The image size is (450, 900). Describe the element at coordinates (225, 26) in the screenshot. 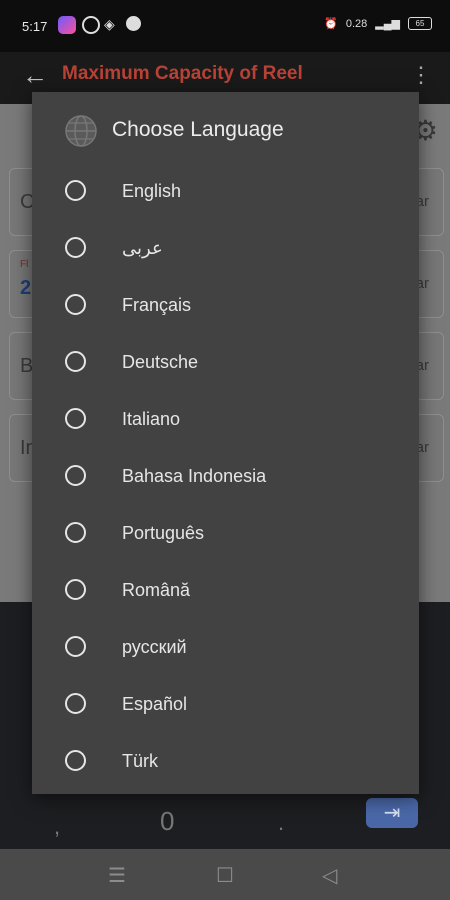

I see `status-bar: 5:17 ◈ ⏰ 0.28 ▂▄▆ 65` at that location.